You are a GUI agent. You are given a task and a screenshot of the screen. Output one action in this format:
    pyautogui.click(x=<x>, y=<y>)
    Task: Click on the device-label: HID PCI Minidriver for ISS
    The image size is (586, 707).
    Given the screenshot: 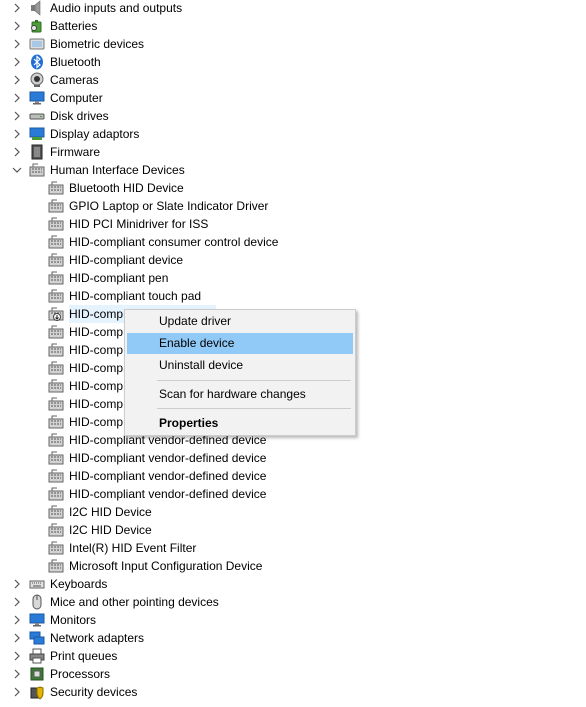 What is the action you would take?
    pyautogui.click(x=139, y=224)
    